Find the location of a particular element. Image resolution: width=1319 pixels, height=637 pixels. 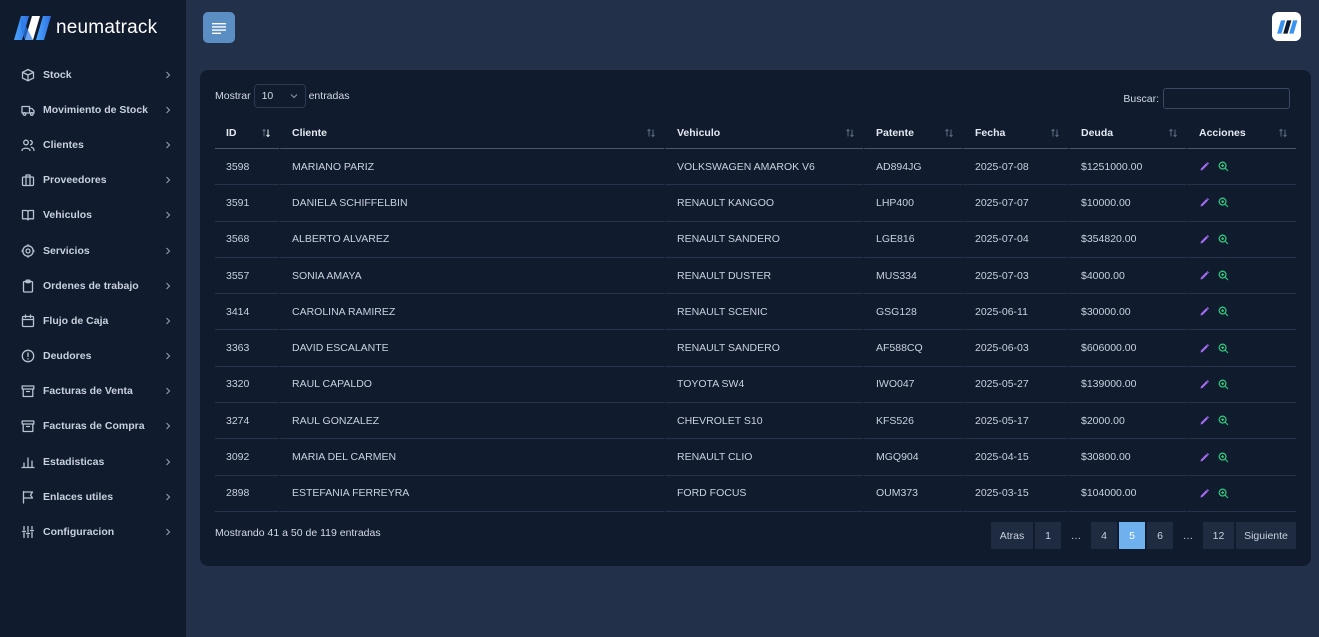

sidebar-item-enlaces-utiles: Enlaces utiles is located at coordinates (93, 496).